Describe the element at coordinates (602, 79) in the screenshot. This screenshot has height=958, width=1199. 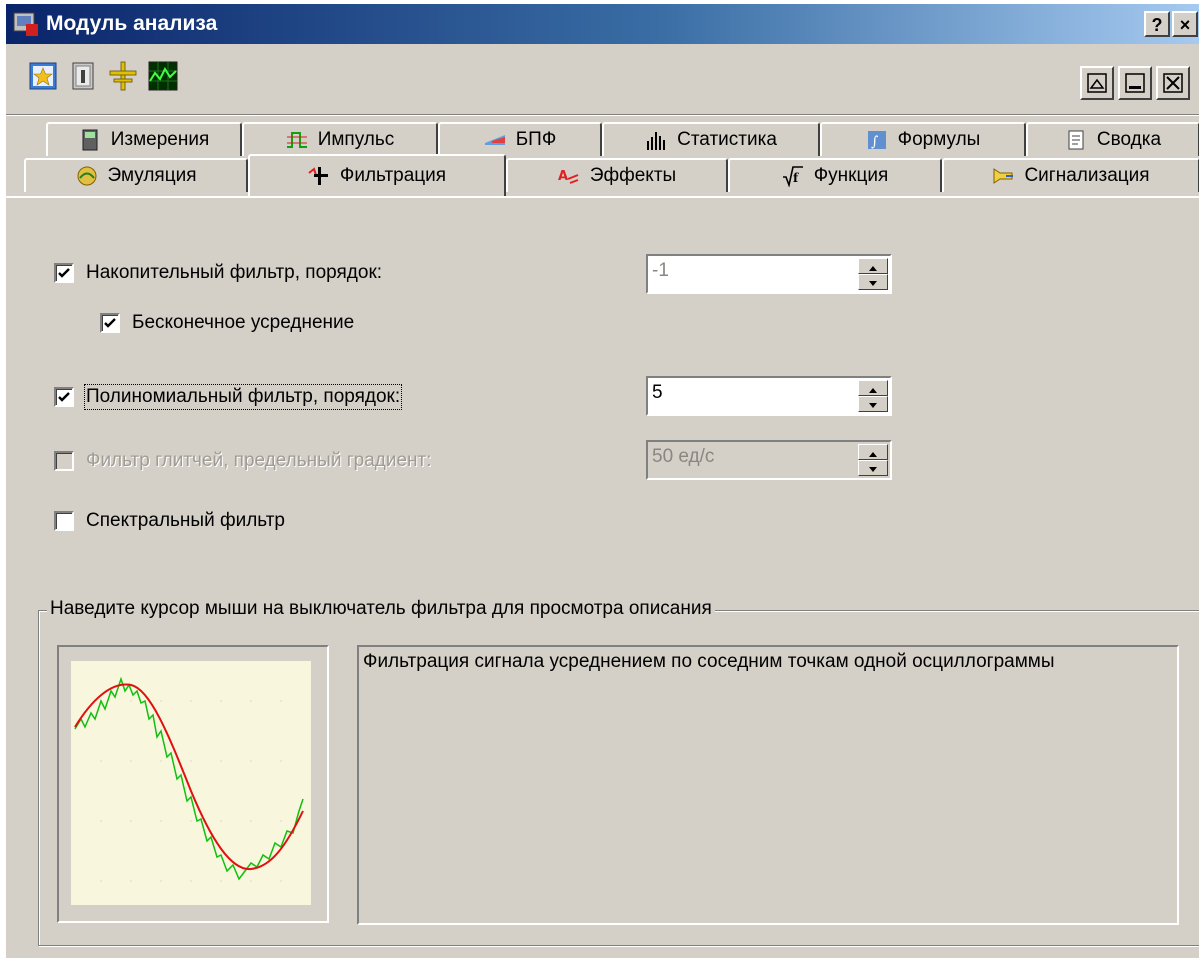
I see `toolbar` at that location.